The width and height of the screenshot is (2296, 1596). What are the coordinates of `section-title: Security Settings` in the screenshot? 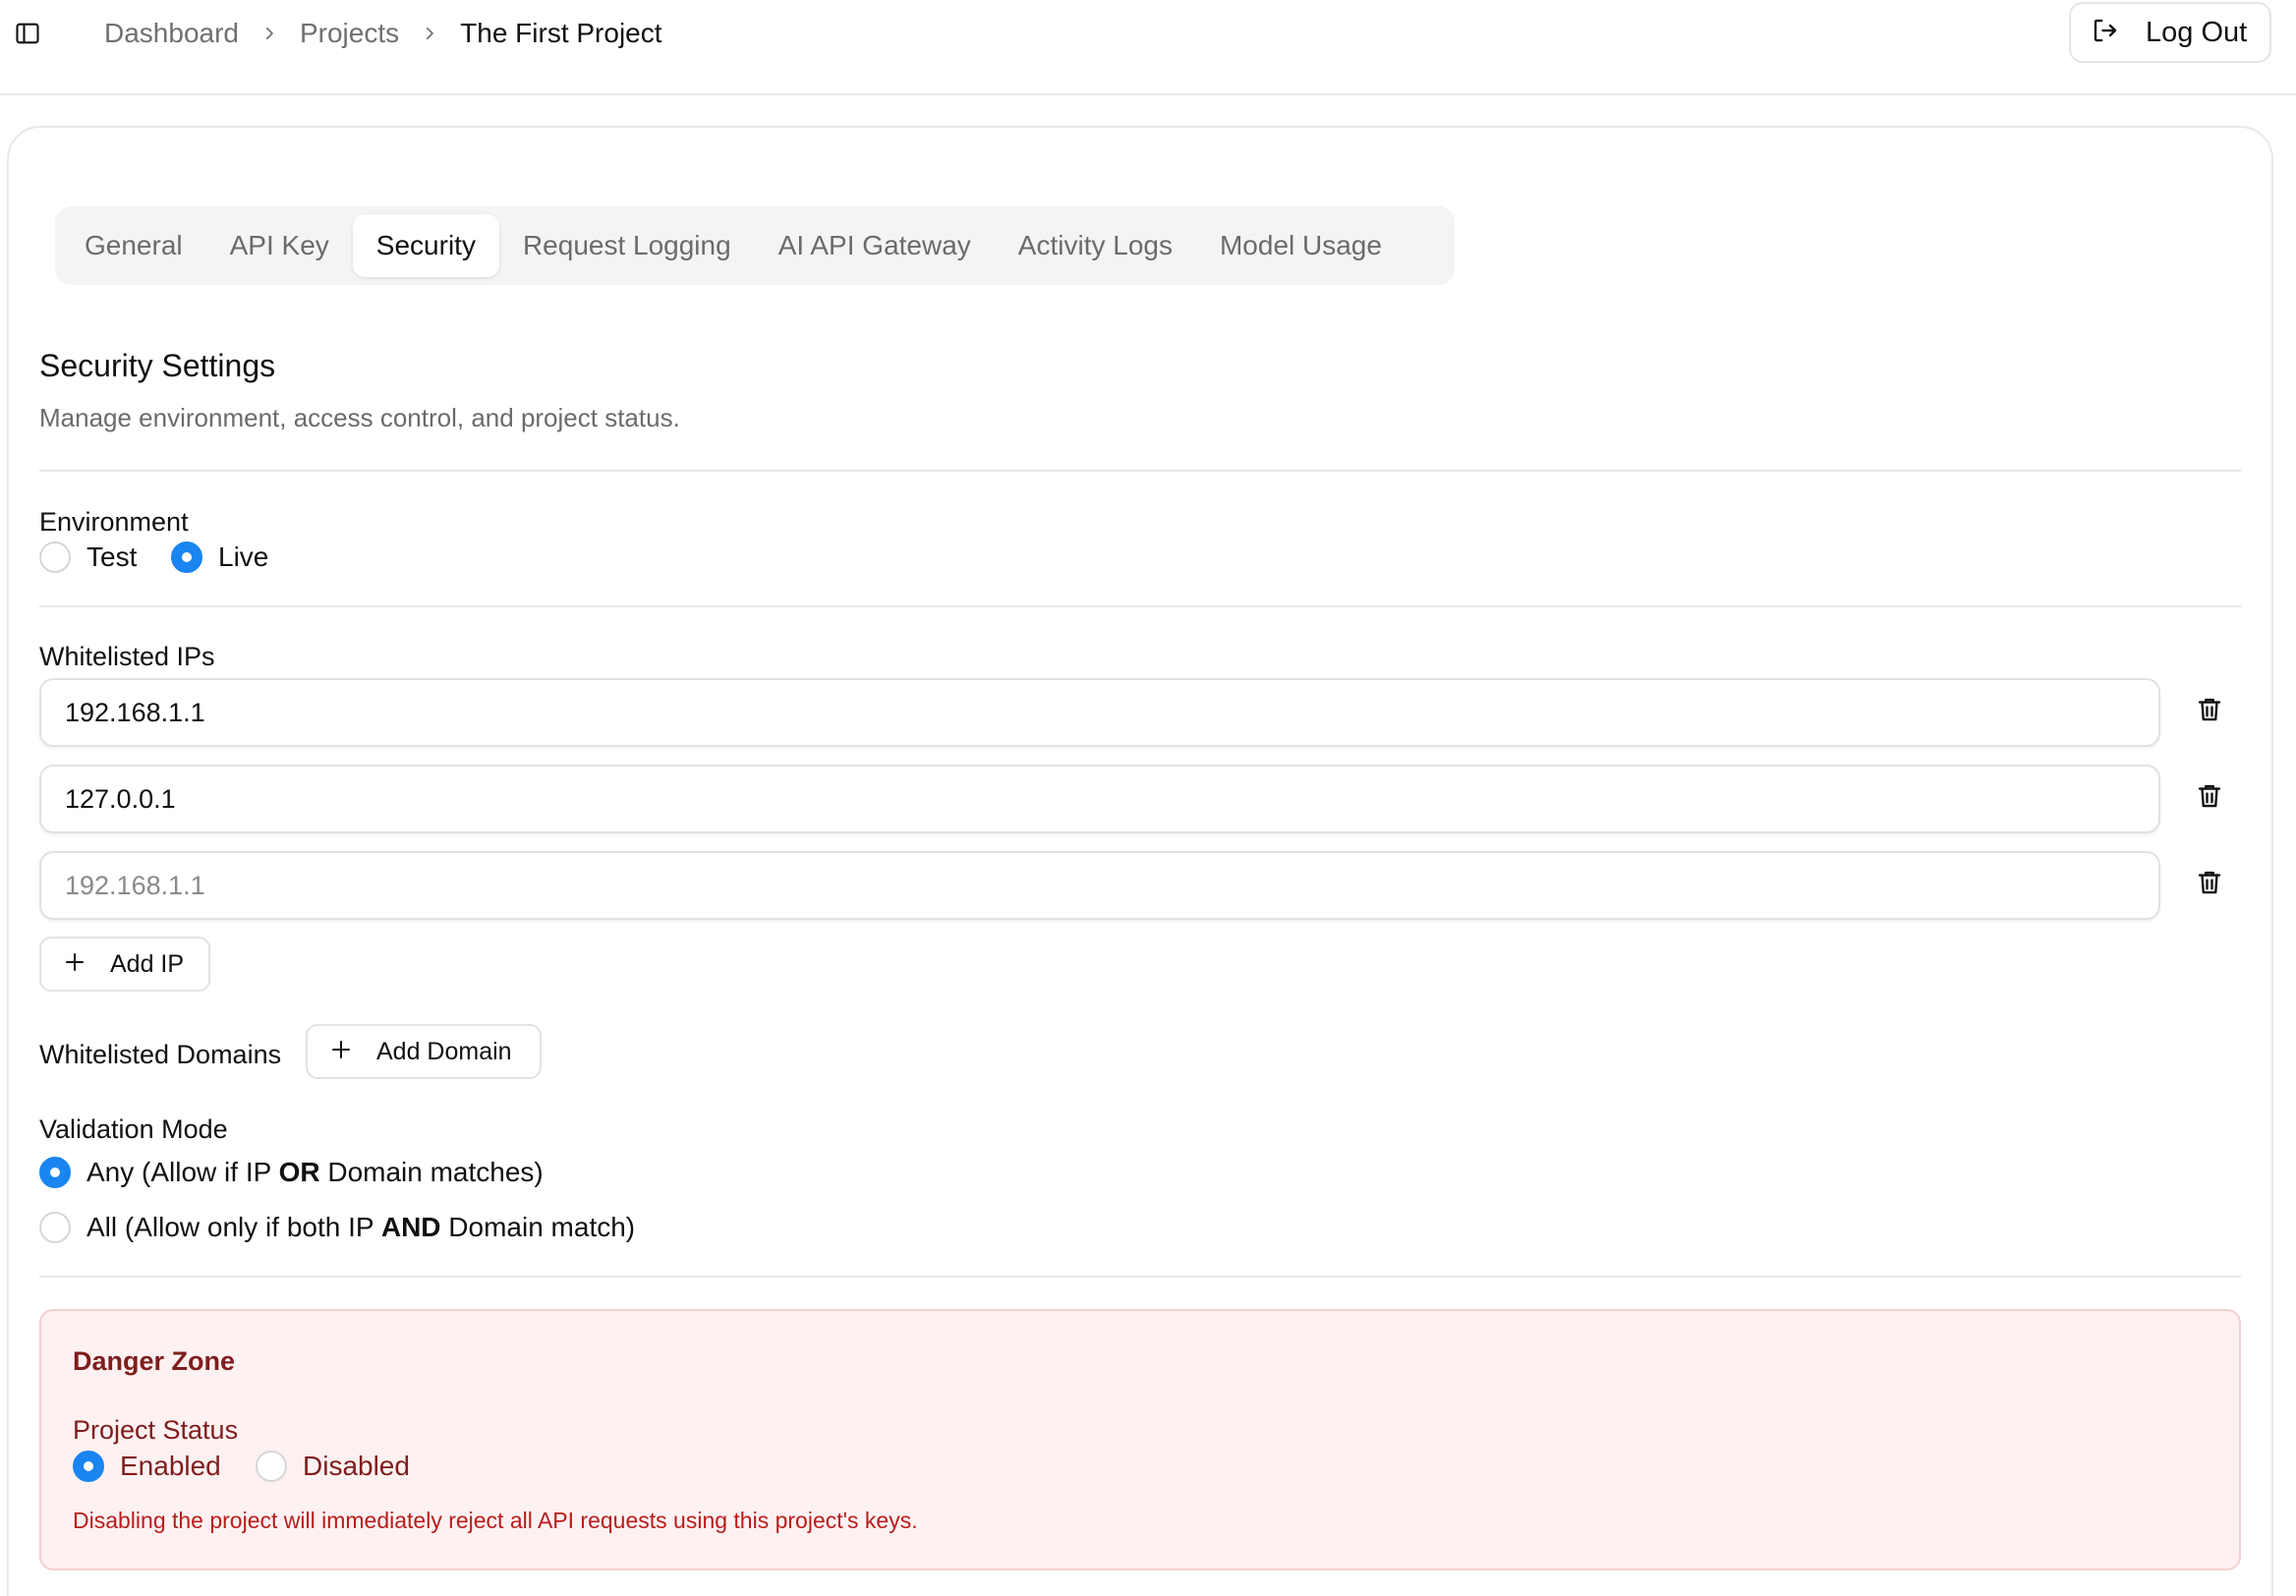 It's located at (157, 365).